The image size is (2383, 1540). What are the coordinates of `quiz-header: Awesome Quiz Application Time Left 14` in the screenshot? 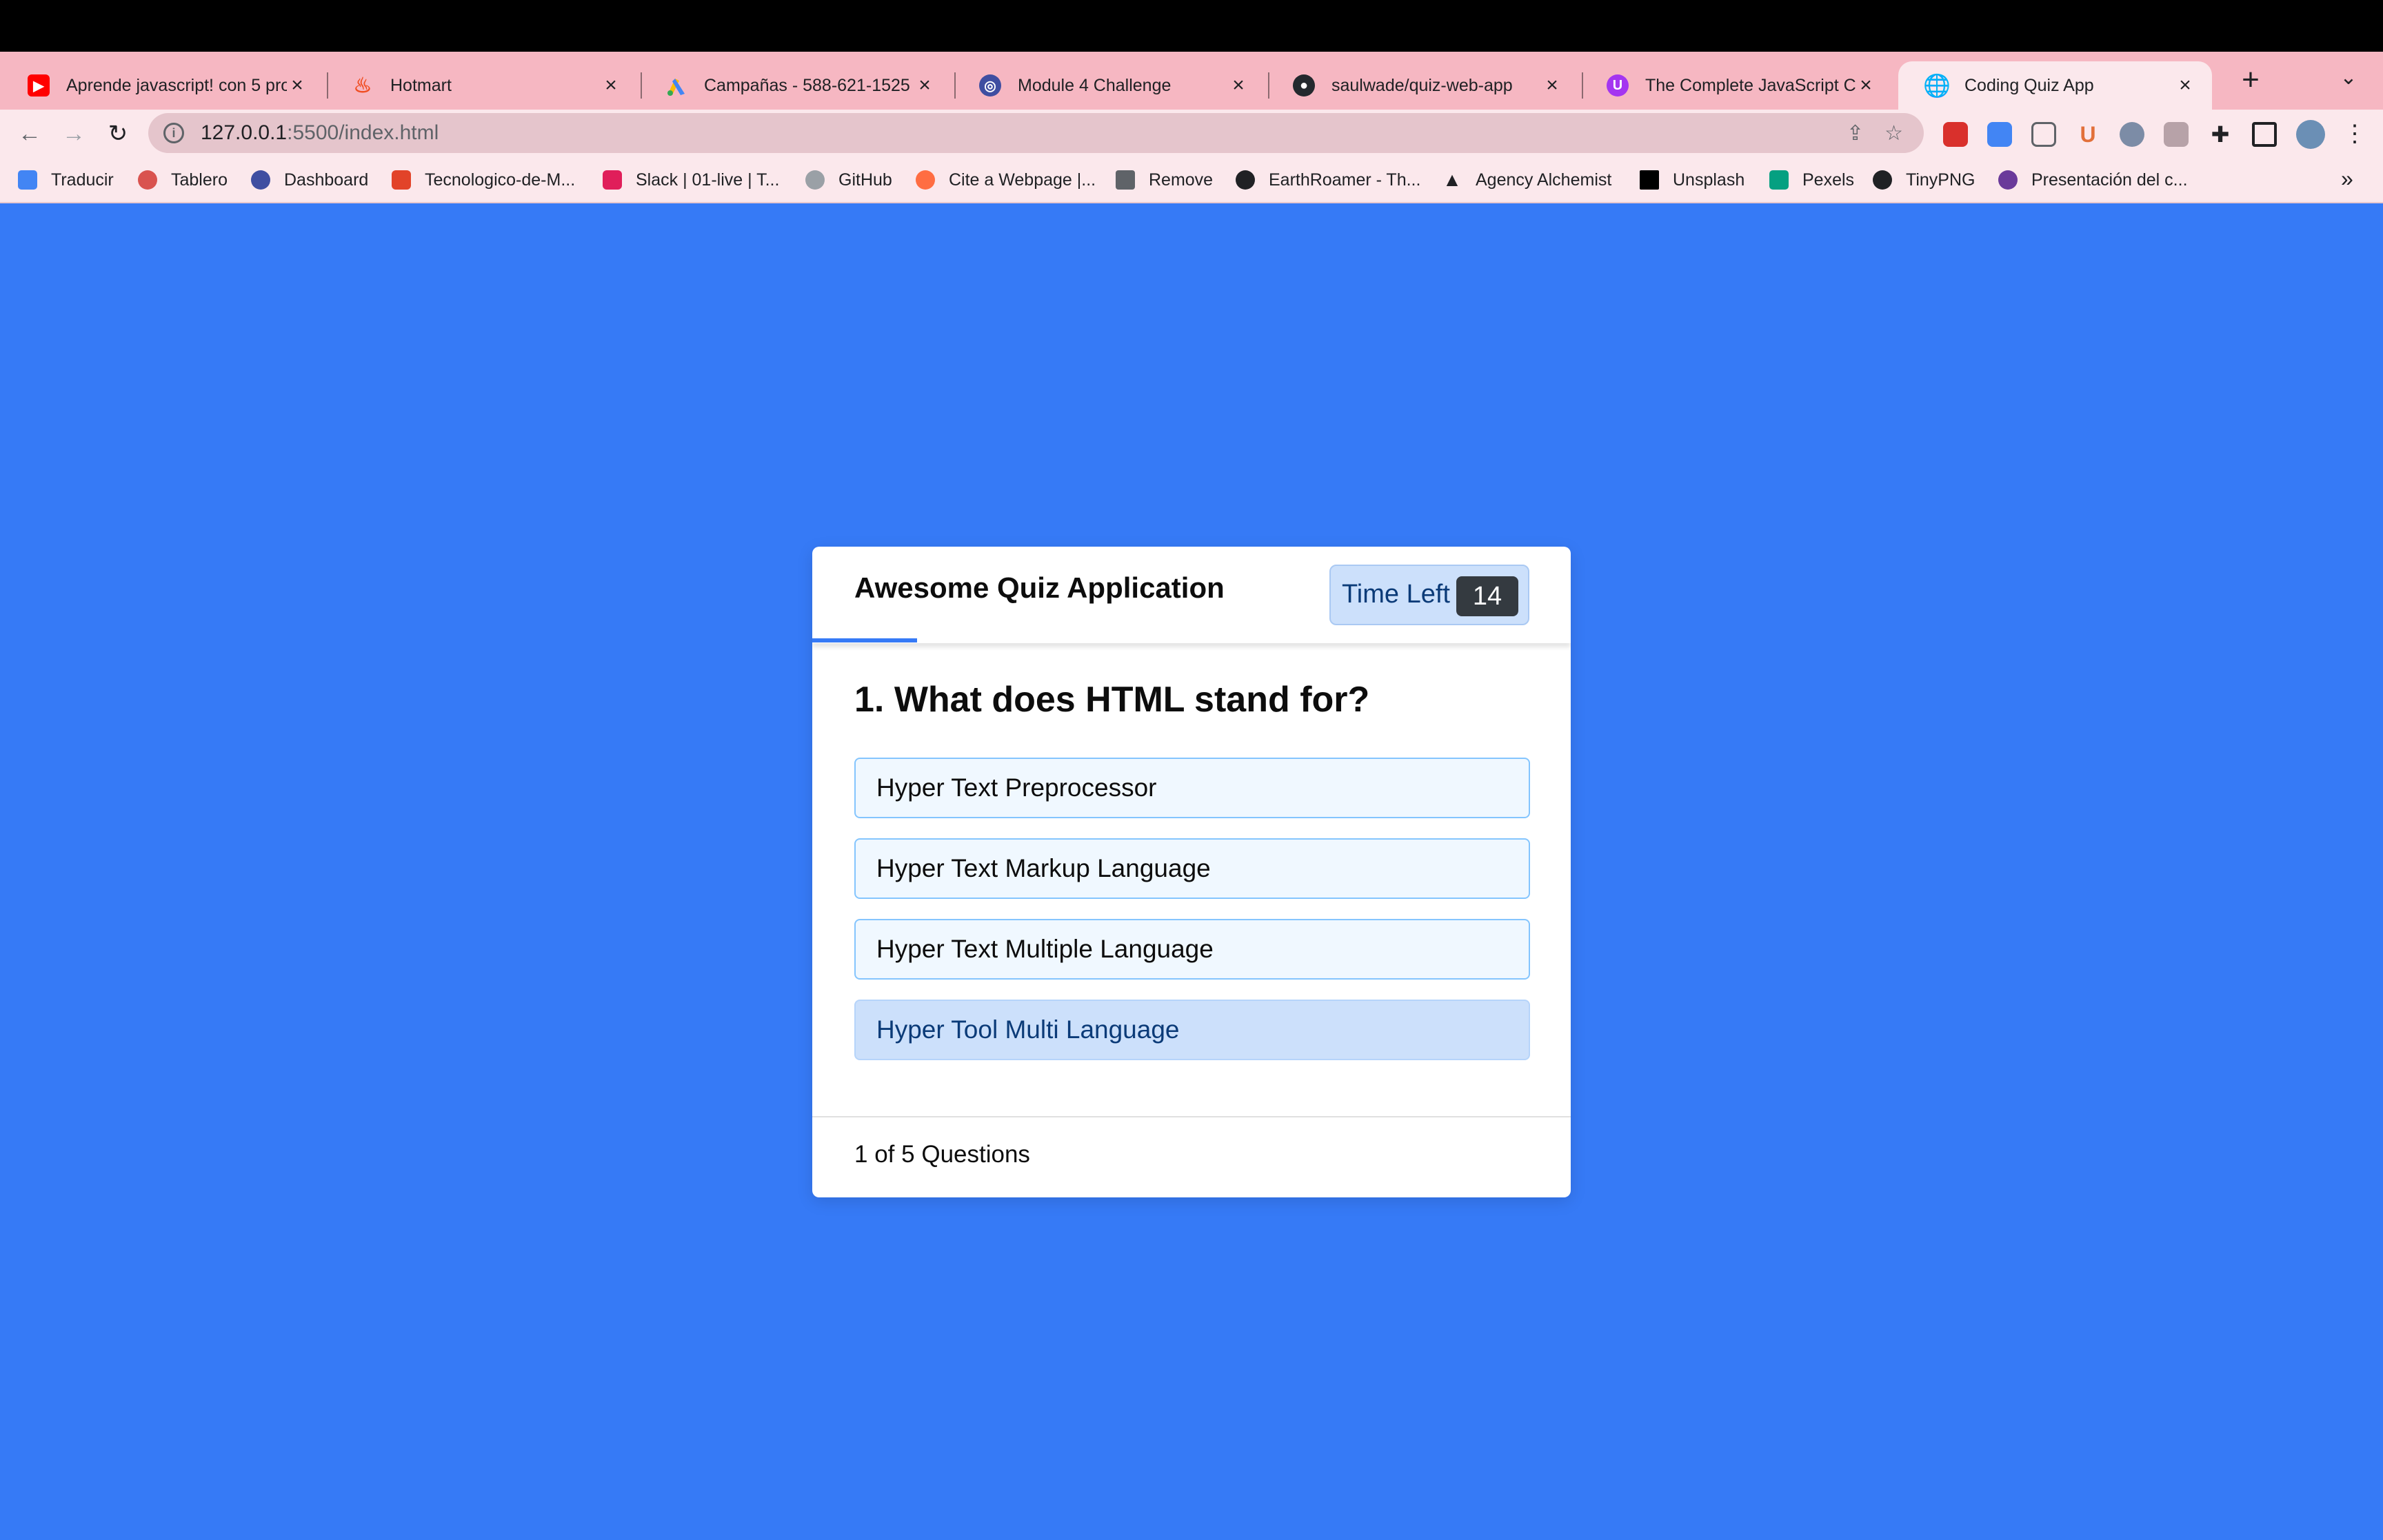 It's located at (1191, 595).